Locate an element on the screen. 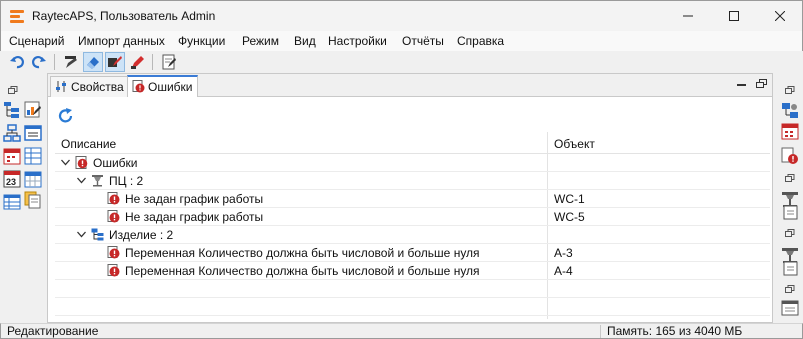  row-description: Изделие : 2 is located at coordinates (141, 235).